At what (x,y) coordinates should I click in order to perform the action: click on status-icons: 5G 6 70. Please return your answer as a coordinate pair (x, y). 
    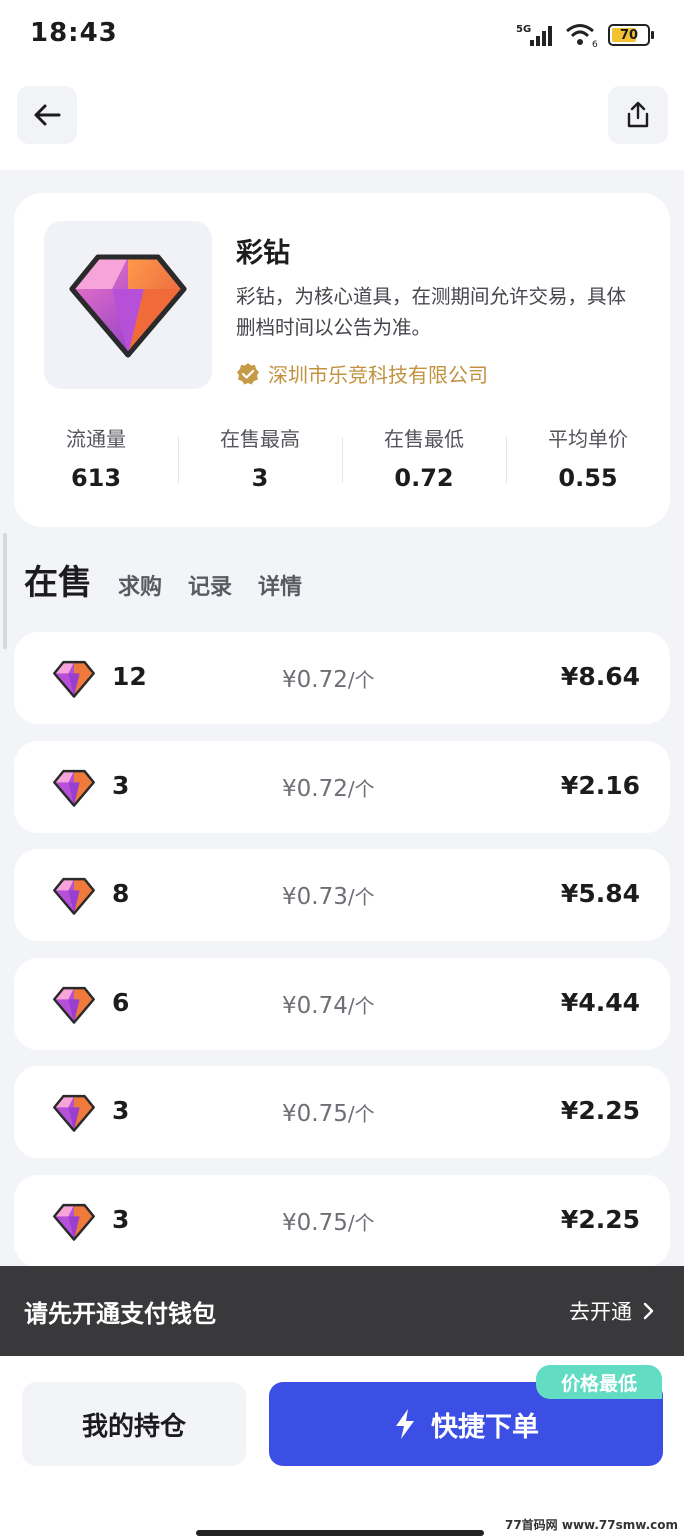
    Looking at the image, I should click on (585, 35).